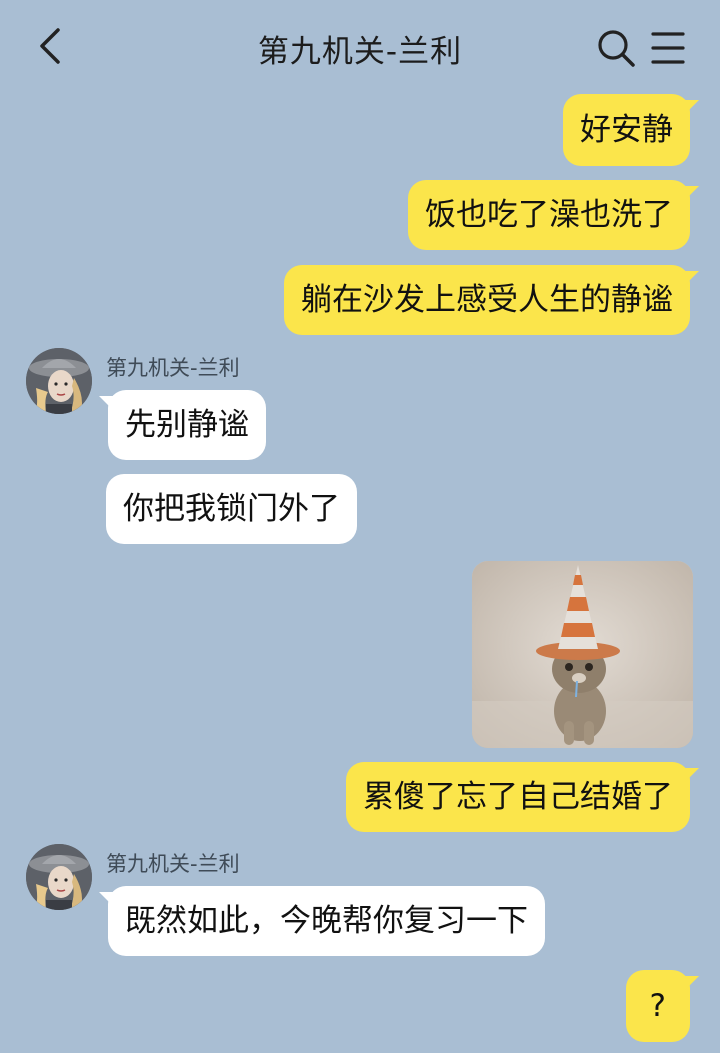  I want to click on message-text: 既然如此，今晚帮你复习一下, so click(326, 921).